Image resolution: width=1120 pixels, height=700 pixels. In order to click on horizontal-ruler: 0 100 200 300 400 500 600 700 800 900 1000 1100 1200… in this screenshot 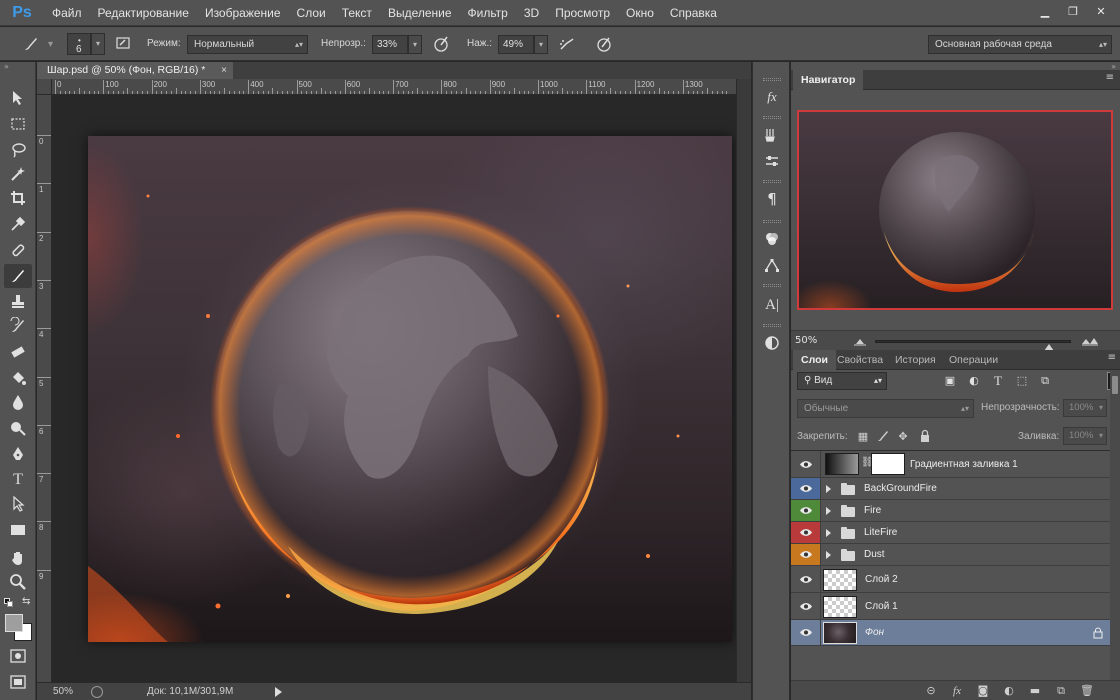, I will do `click(394, 87)`.